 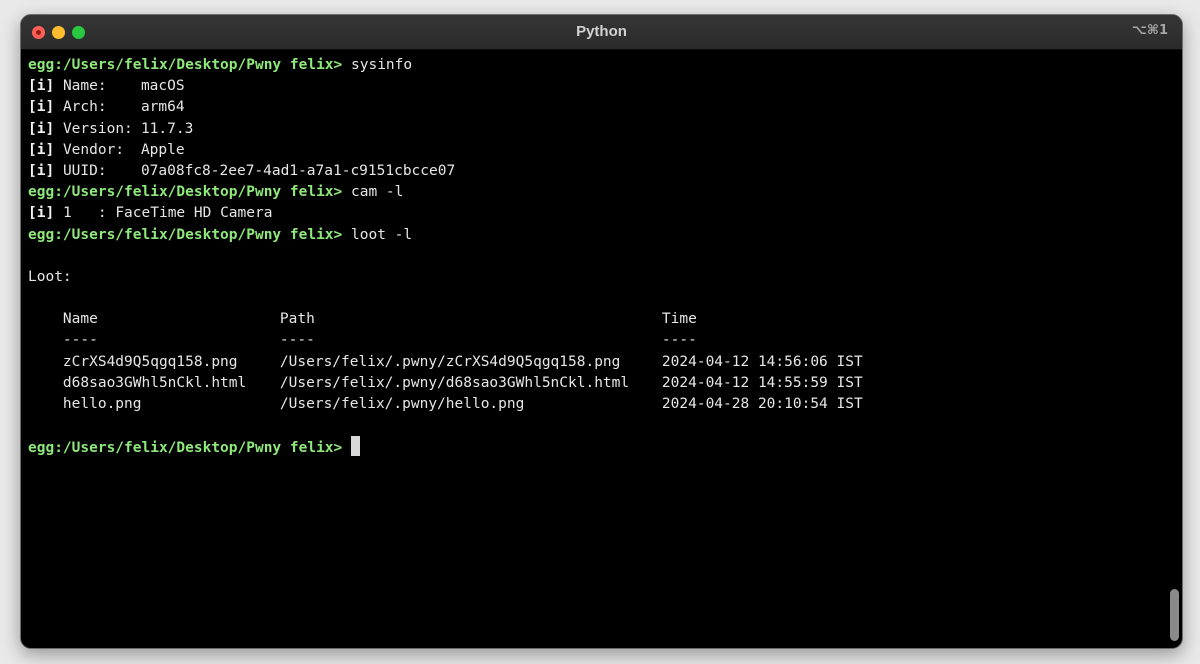 I want to click on column-header-time: Time, so click(x=679, y=319).